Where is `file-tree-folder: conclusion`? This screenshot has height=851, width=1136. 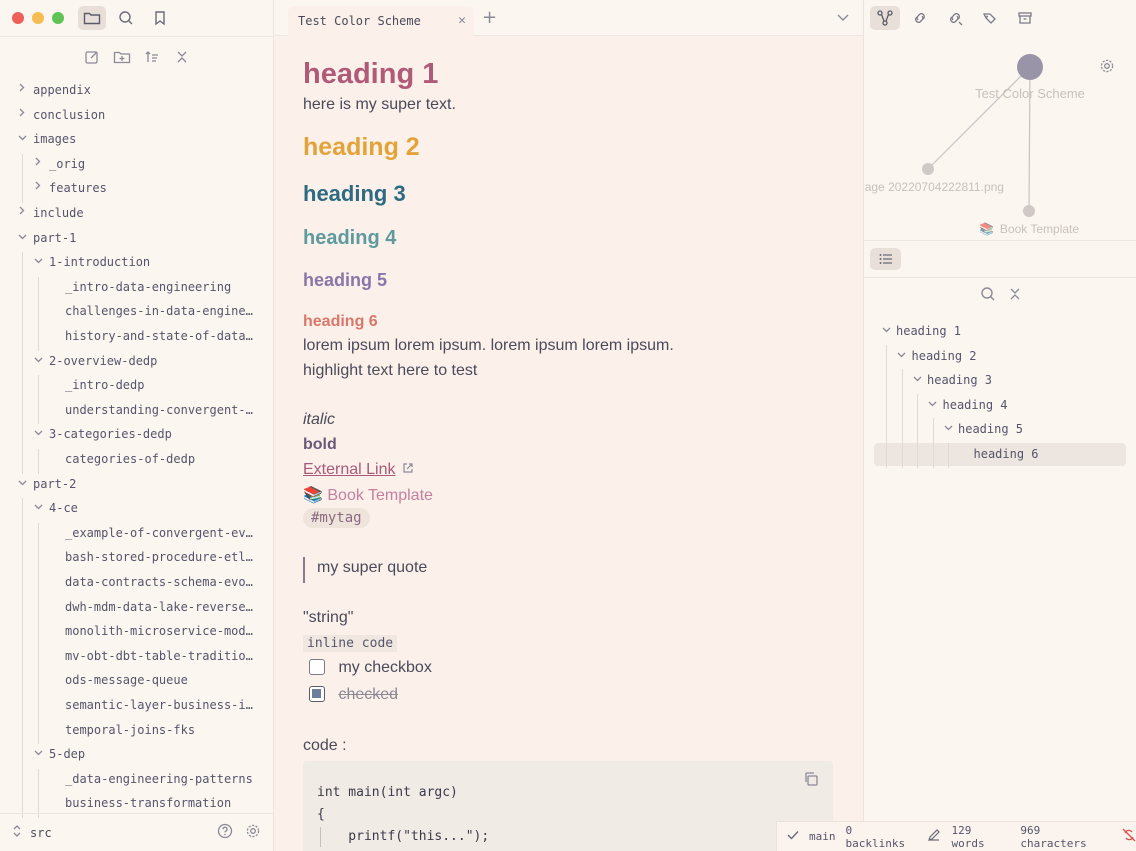
file-tree-folder: conclusion is located at coordinates (146, 115).